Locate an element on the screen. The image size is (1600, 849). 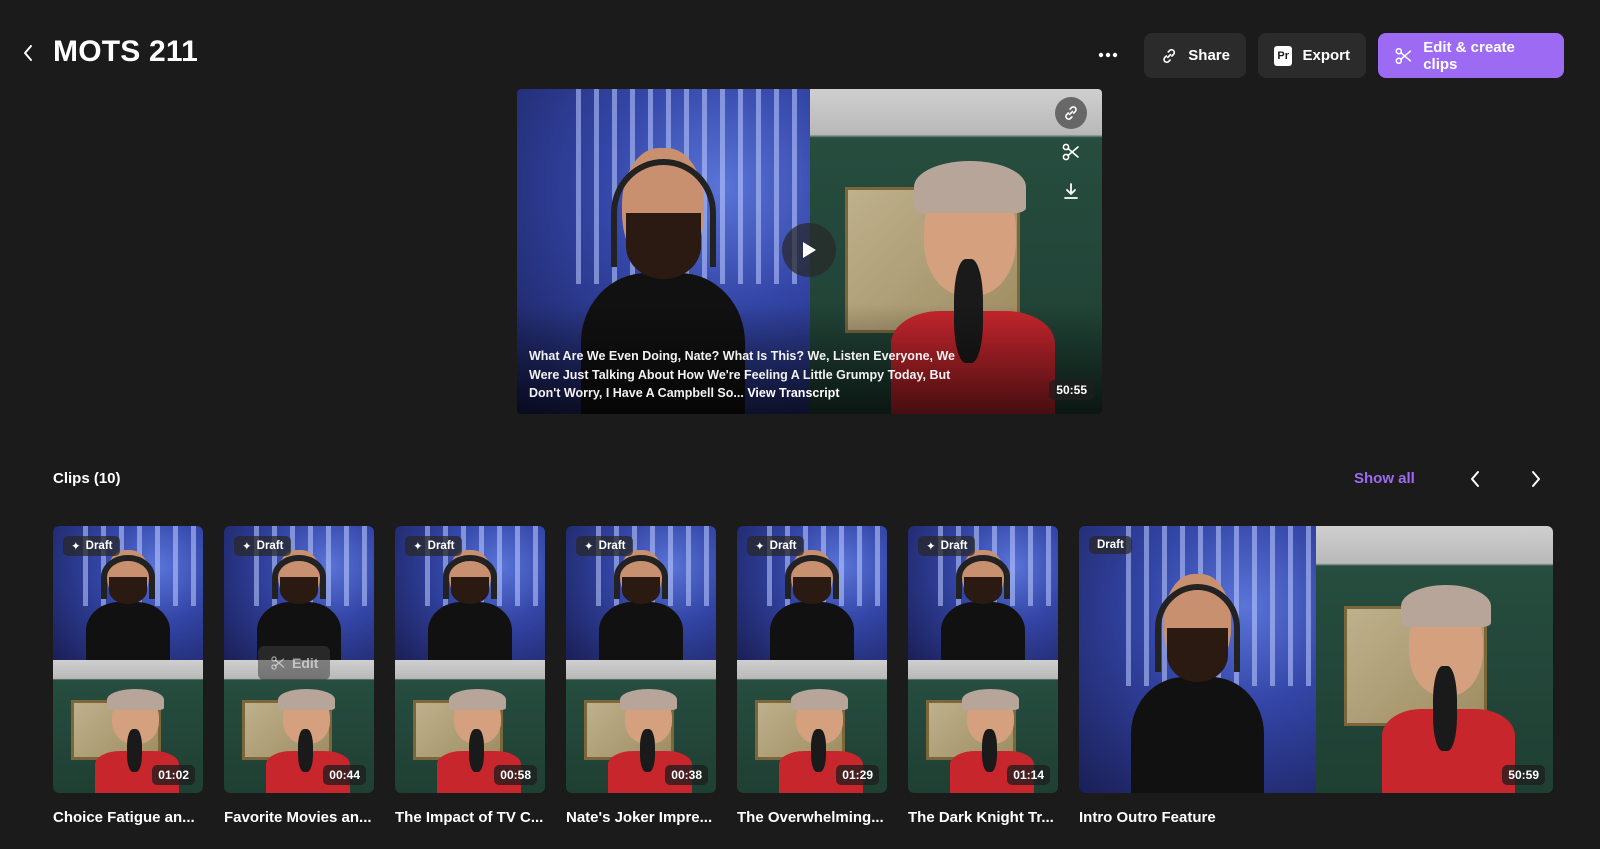
download-button is located at coordinates (1071, 191).